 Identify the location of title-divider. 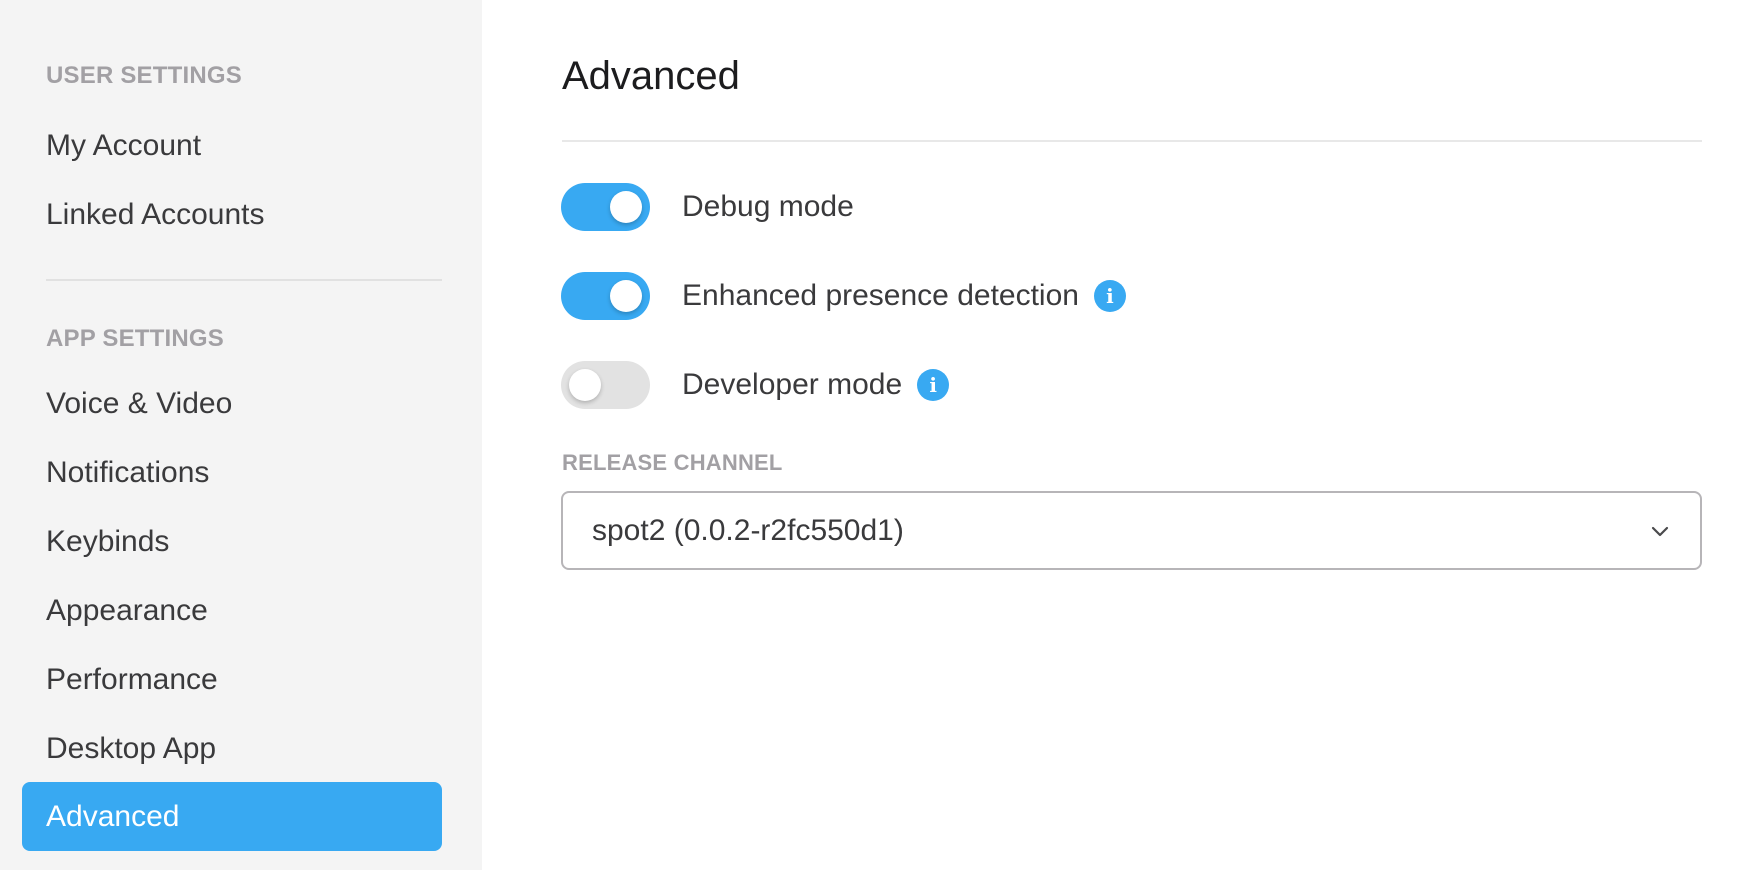
(1132, 141).